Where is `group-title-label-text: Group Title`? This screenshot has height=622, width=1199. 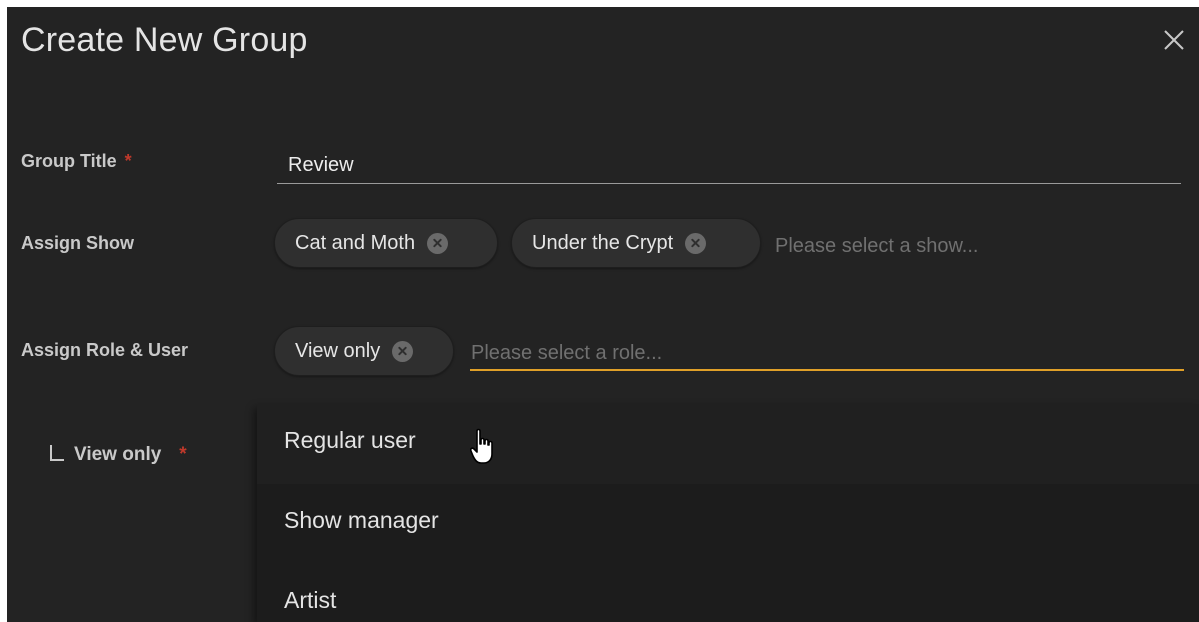 group-title-label-text: Group Title is located at coordinates (69, 161).